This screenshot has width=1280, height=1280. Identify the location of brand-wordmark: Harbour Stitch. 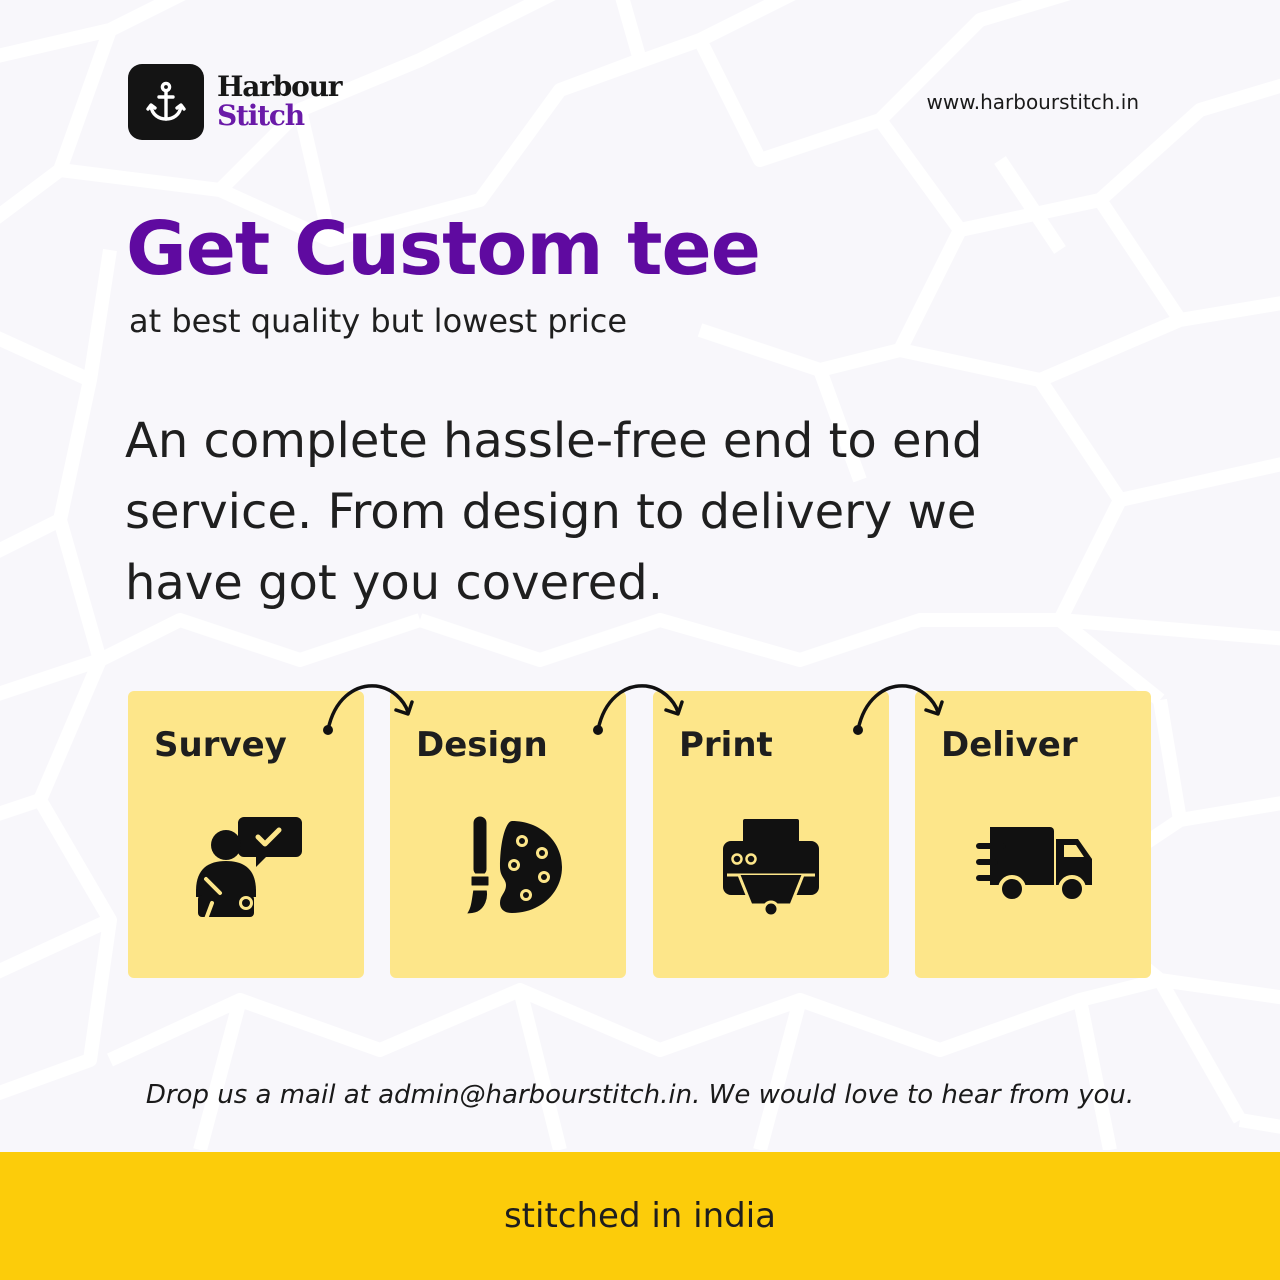
(280, 101).